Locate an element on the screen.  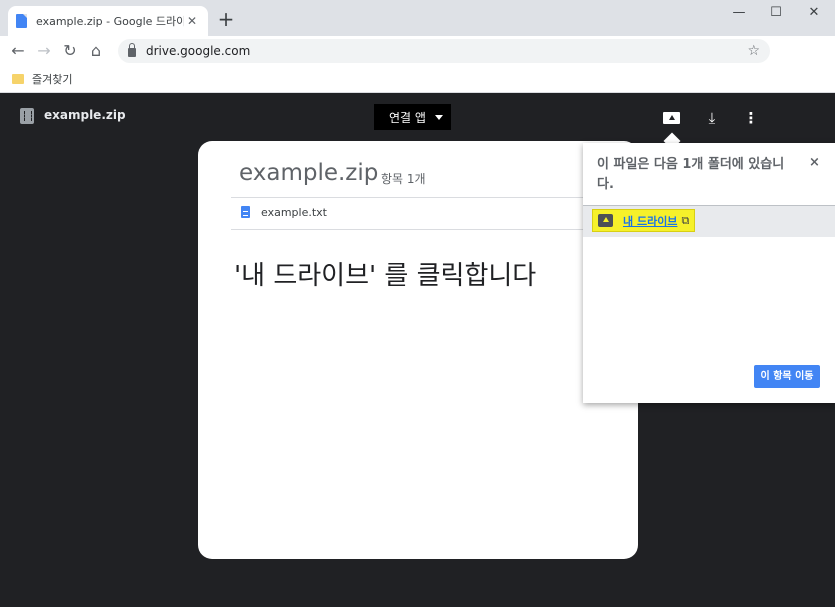
browser-tab: example.zip - Google 드라이브 ✕ is located at coordinates (108, 21).